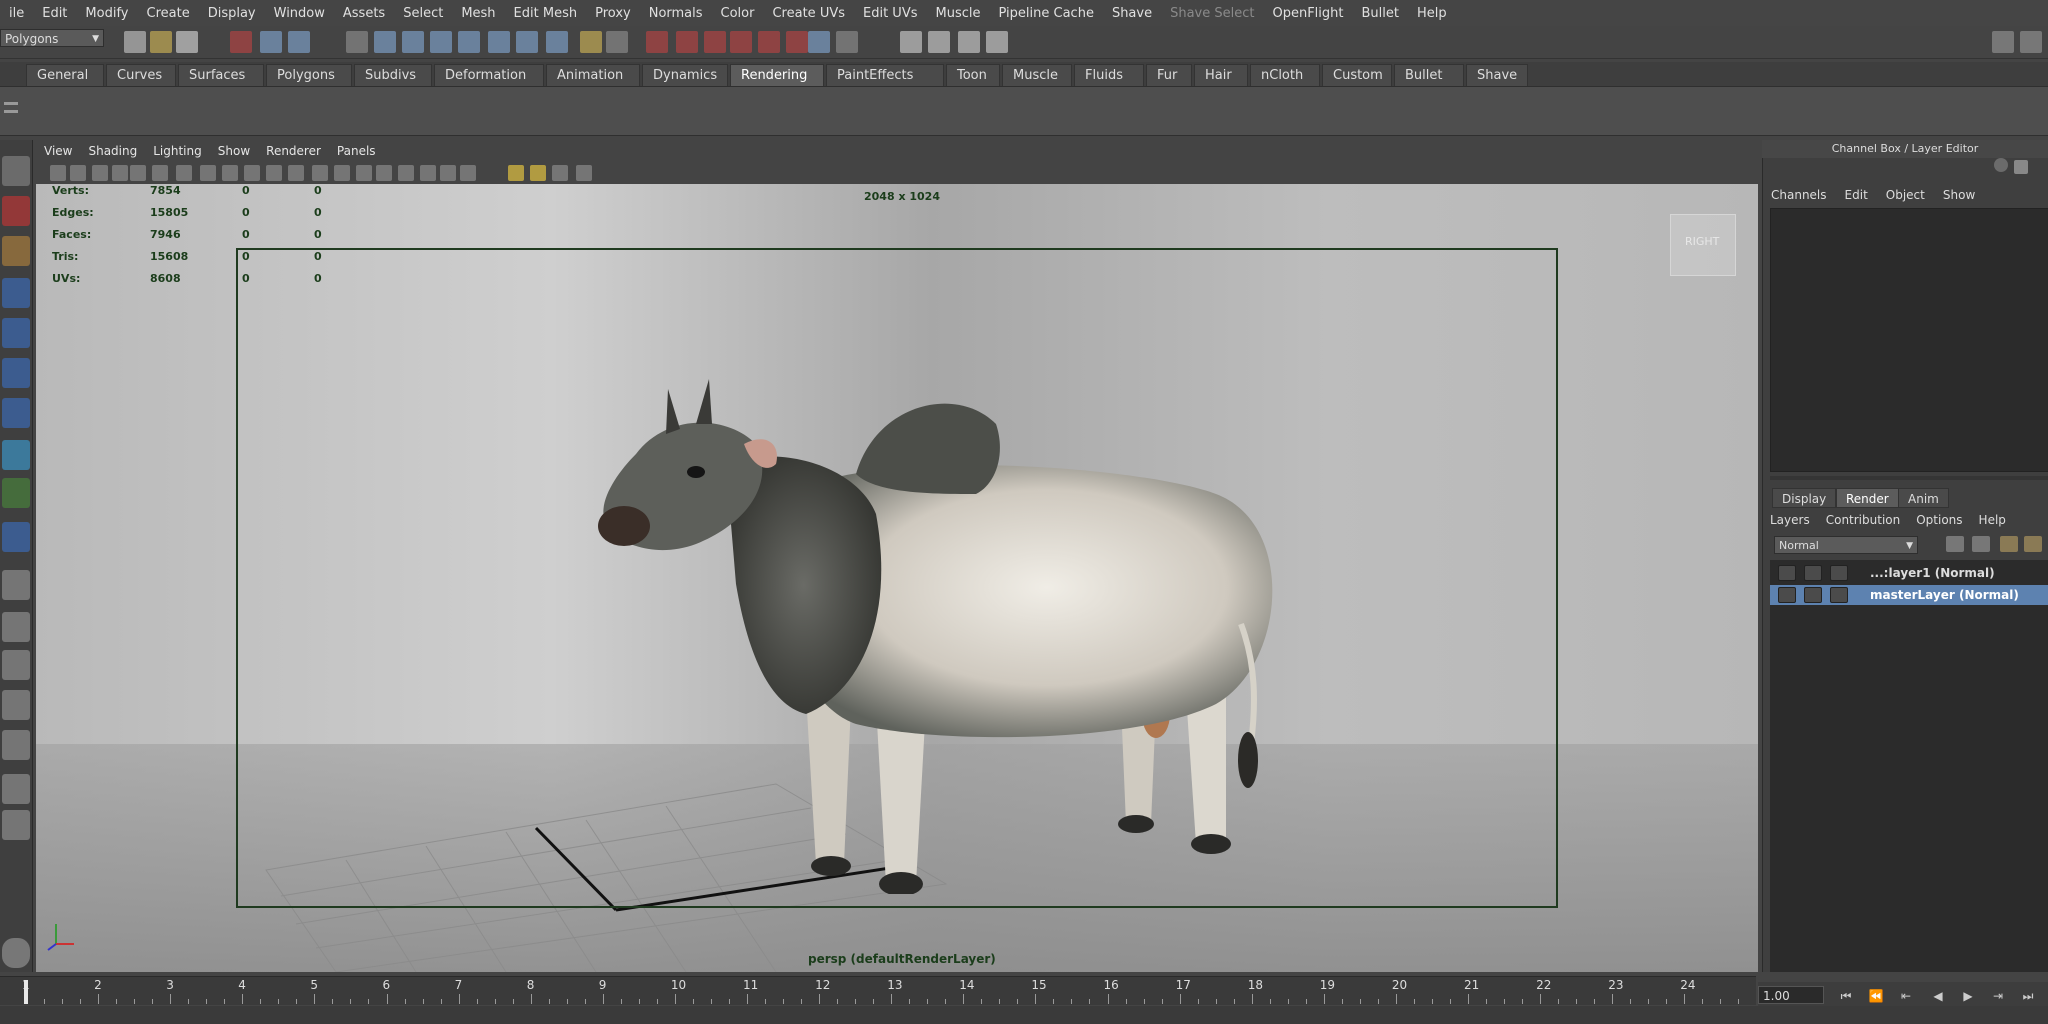 The width and height of the screenshot is (2048, 1024). Describe the element at coordinates (1867, 498) in the screenshot. I see `layer-editor-tab: Render` at that location.